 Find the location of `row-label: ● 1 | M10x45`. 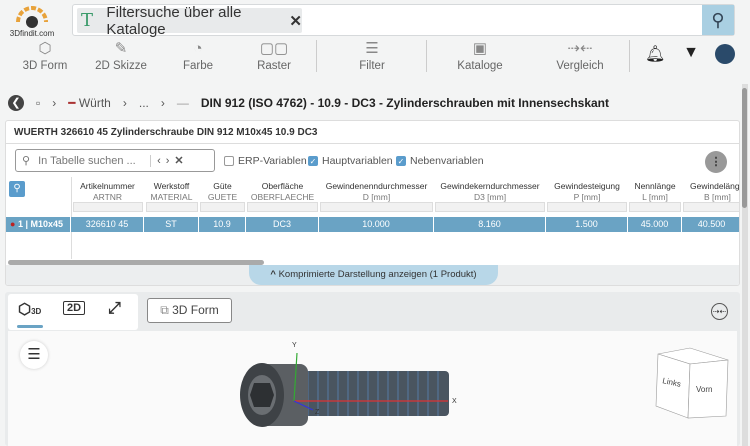

row-label: ● 1 | M10x45 is located at coordinates (38, 224).